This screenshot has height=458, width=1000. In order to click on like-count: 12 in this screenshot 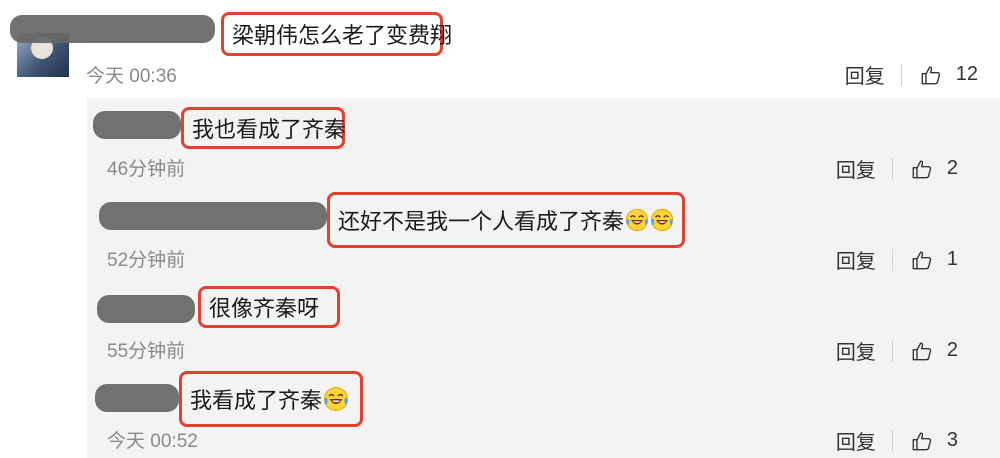, I will do `click(966, 74)`.